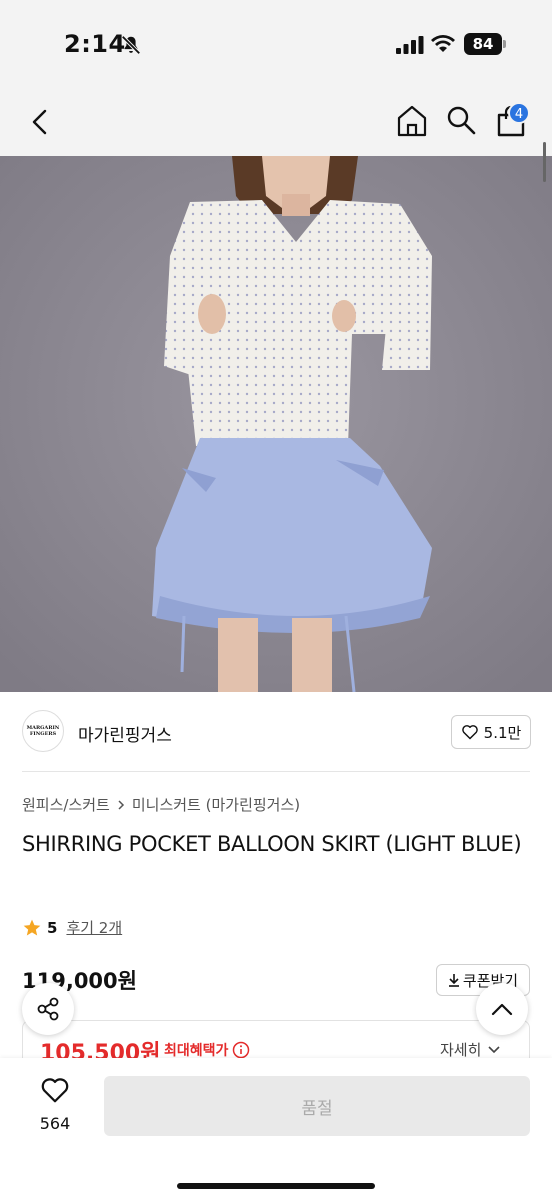  I want to click on battery-icon: 84, so click(483, 44).